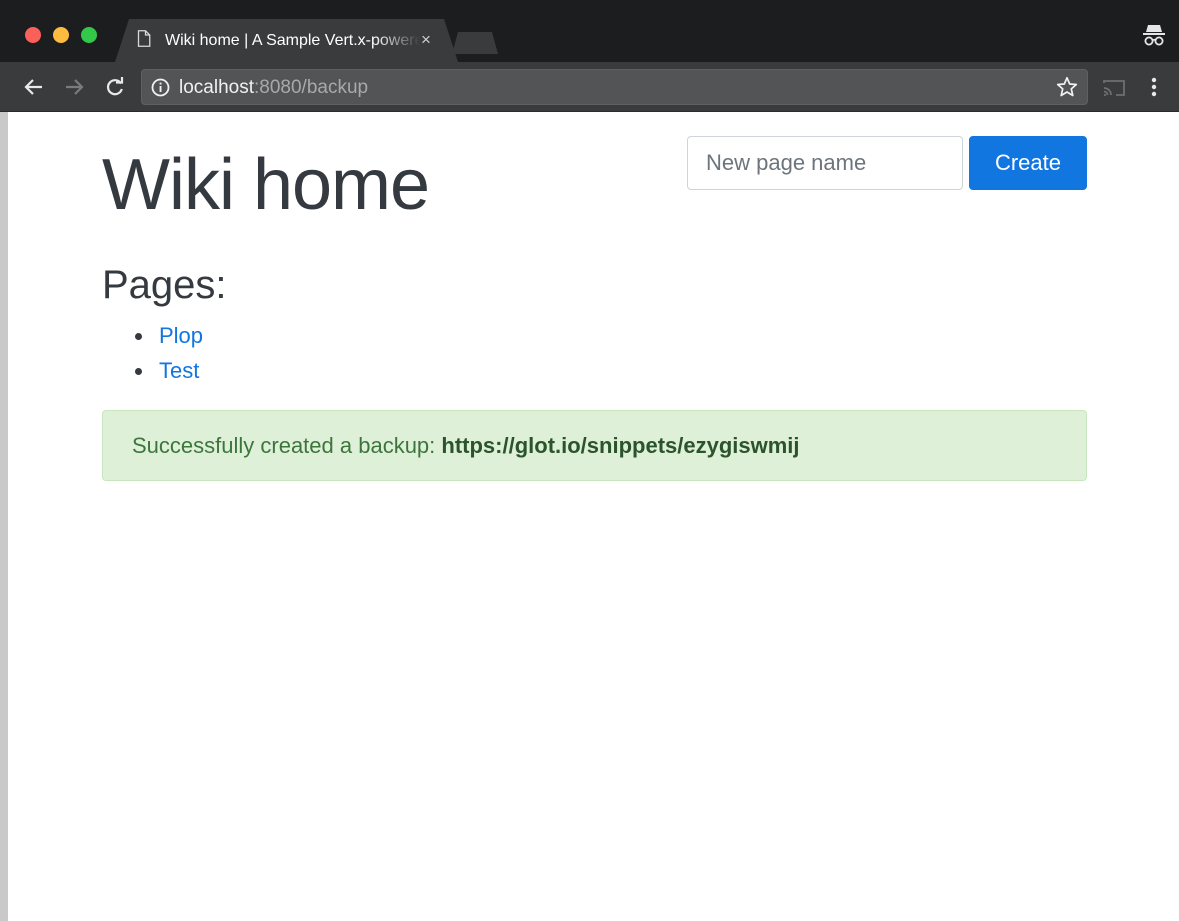 This screenshot has width=1179, height=921. I want to click on more-vert-icon, so click(1154, 87).